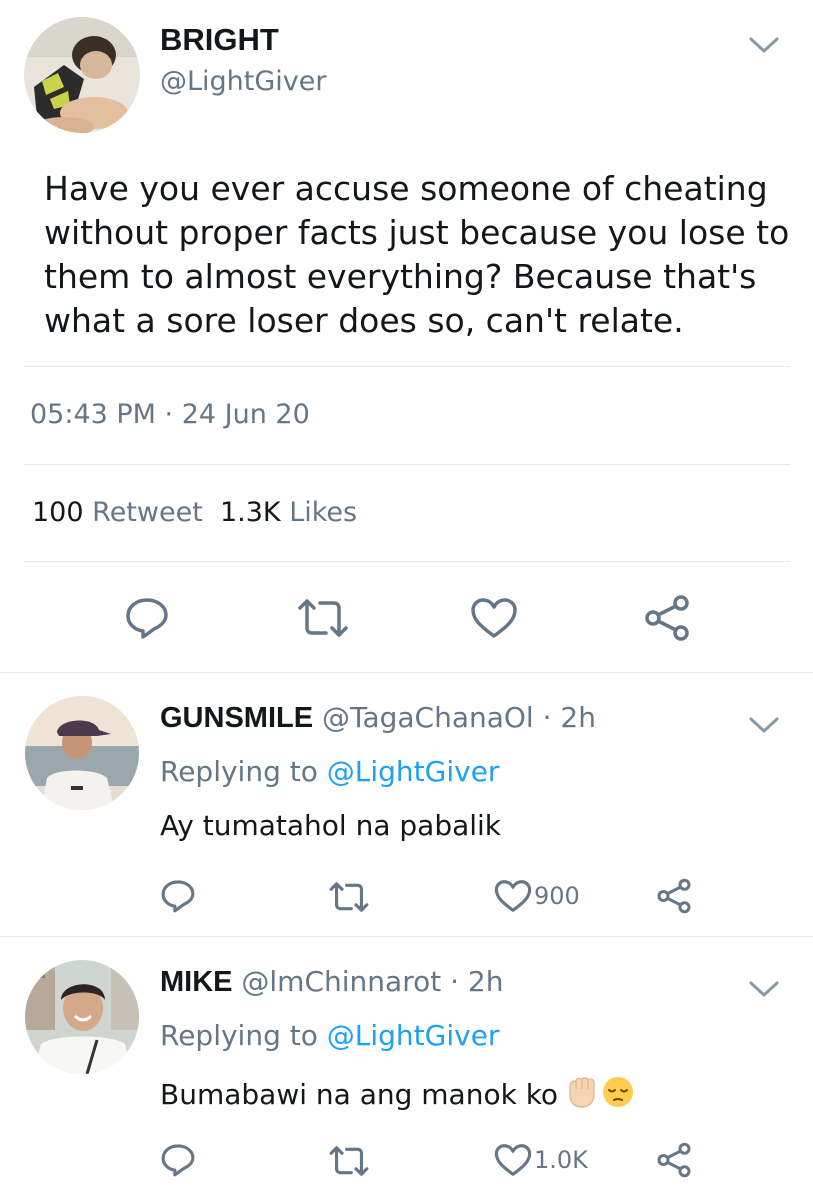  What do you see at coordinates (359, 1094) in the screenshot?
I see `reply-text-content: Bumabawi na ang manok ko` at bounding box center [359, 1094].